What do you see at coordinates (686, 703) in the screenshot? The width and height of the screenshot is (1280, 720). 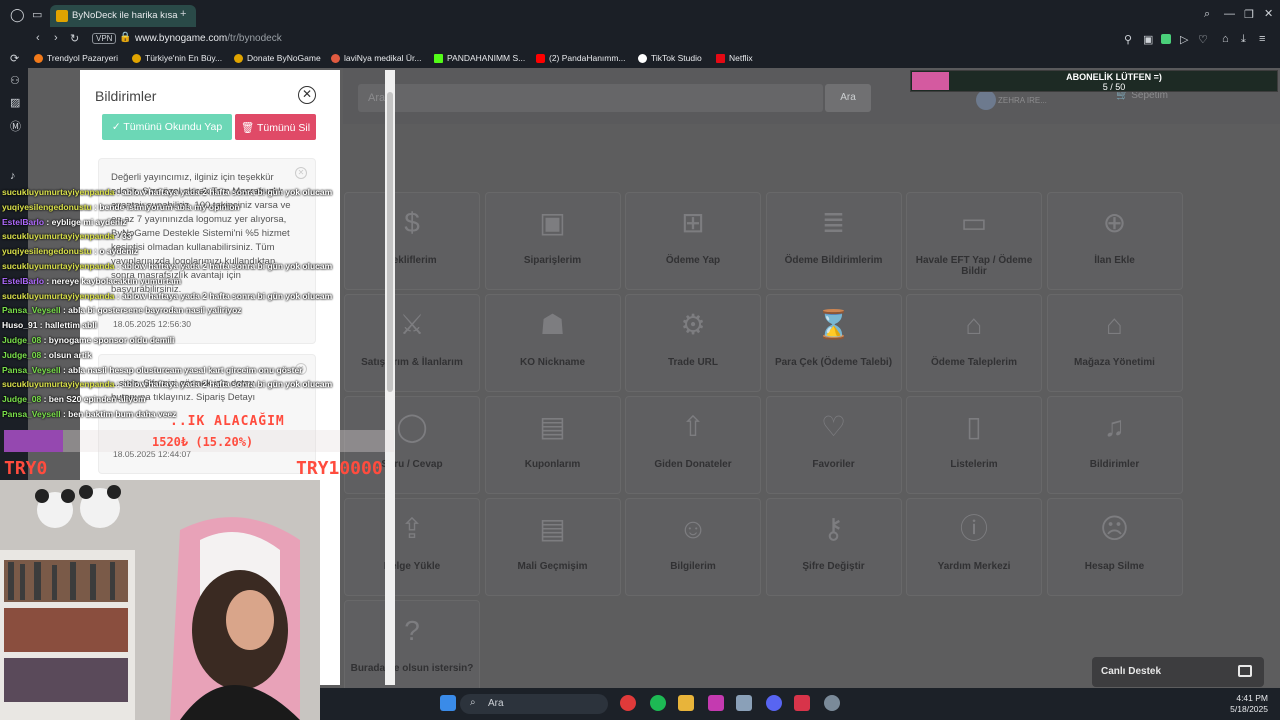 I see `file-explorer-icon` at bounding box center [686, 703].